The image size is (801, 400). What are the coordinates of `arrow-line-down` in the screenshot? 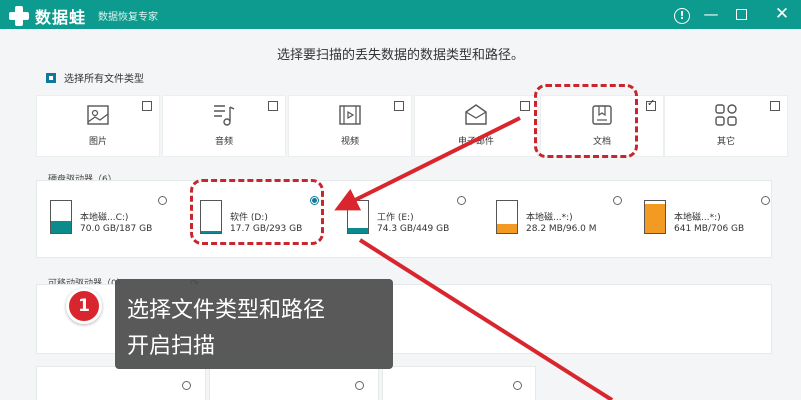 It's located at (486, 319).